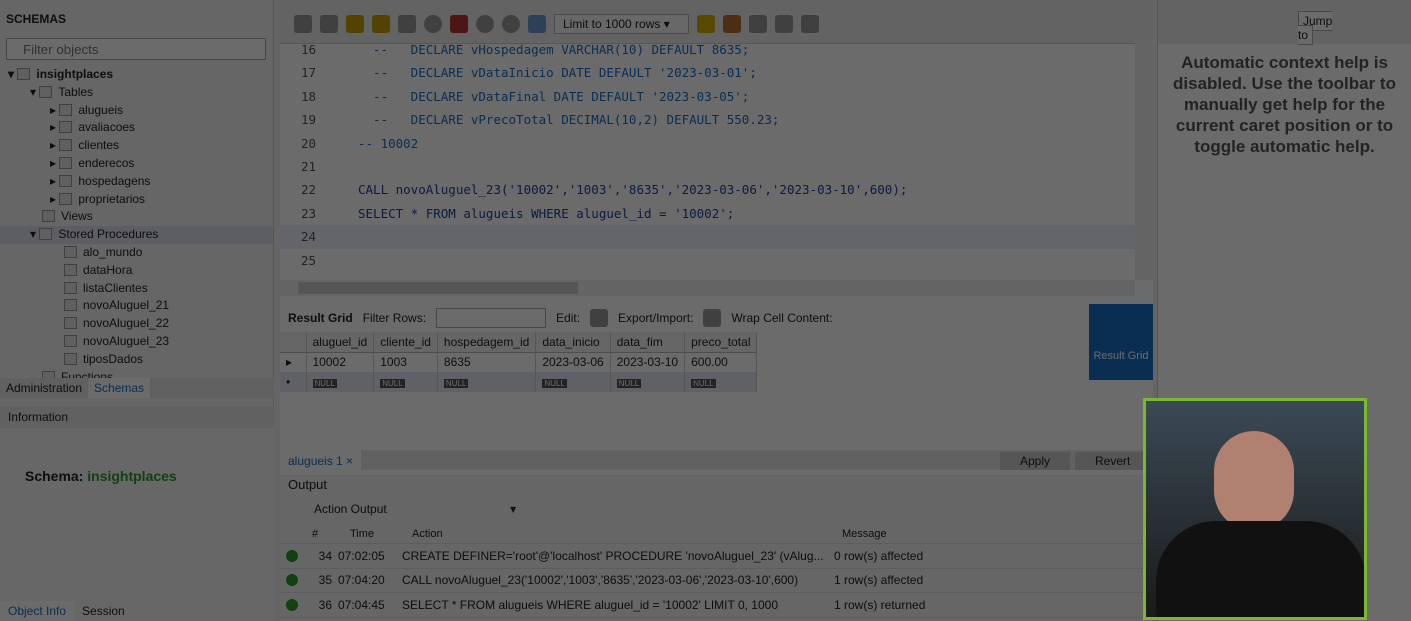 This screenshot has width=1411, height=621. I want to click on tab-schemas: Schemas, so click(119, 388).